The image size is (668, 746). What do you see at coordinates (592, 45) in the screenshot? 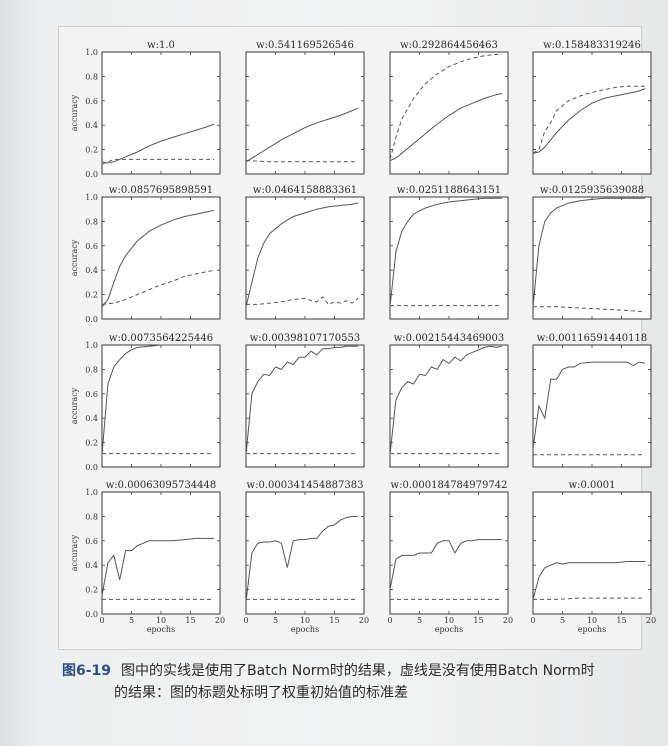
I see `subplot-title: w:0.158483319246` at bounding box center [592, 45].